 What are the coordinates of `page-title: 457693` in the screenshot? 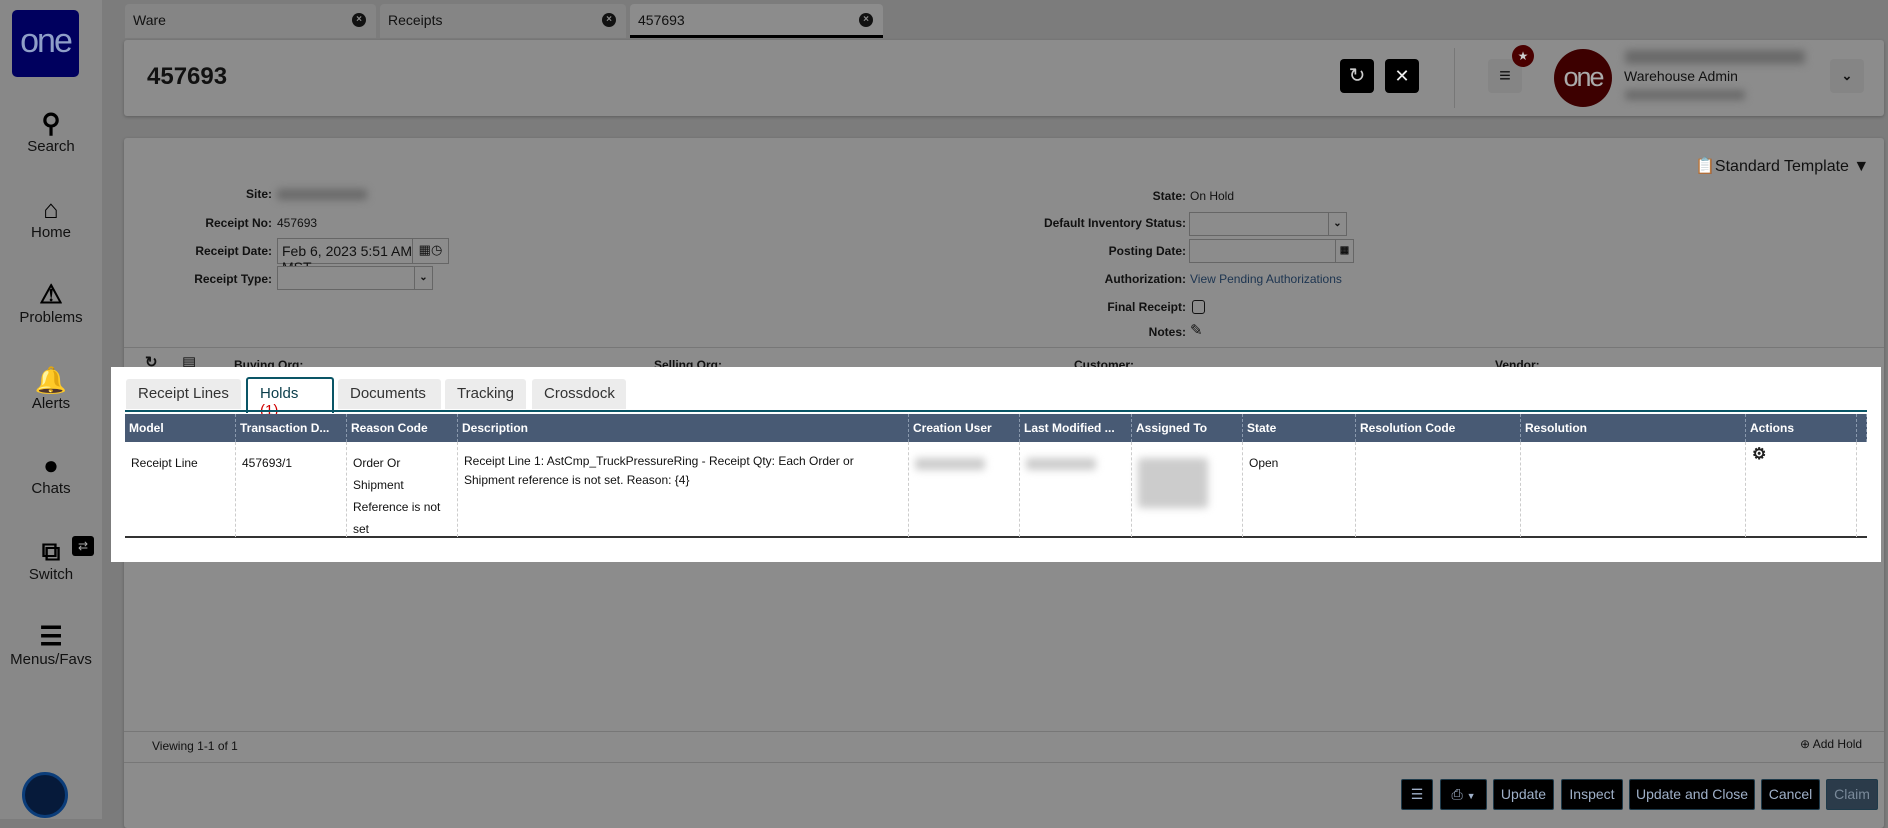 It's located at (187, 76).